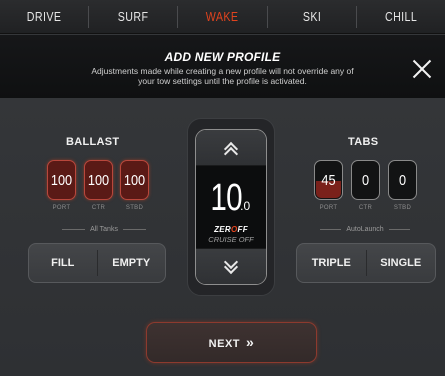 The width and height of the screenshot is (445, 376). I want to click on close-icon, so click(422, 69).